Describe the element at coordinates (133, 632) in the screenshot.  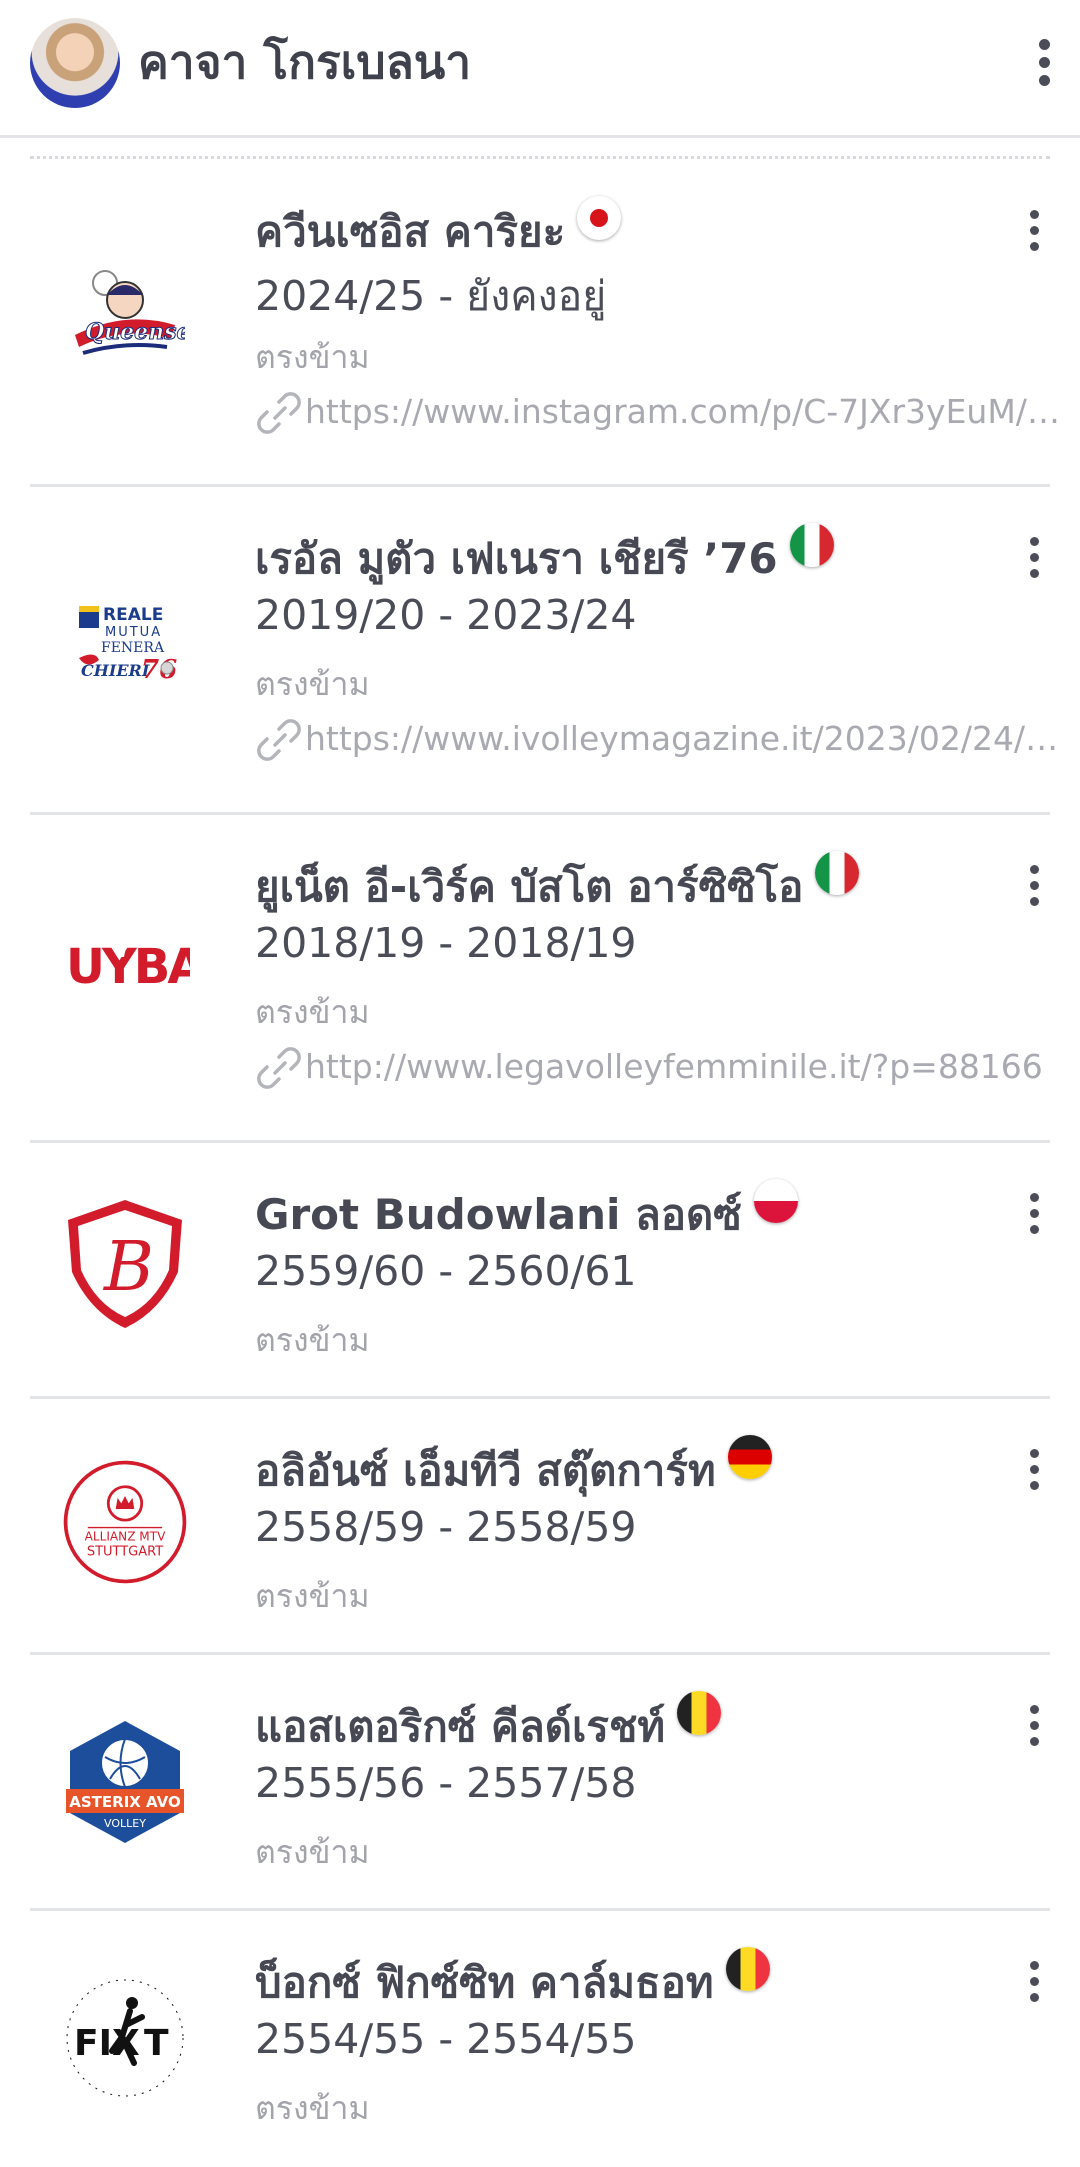
I see `svg-text: MUTUA` at that location.